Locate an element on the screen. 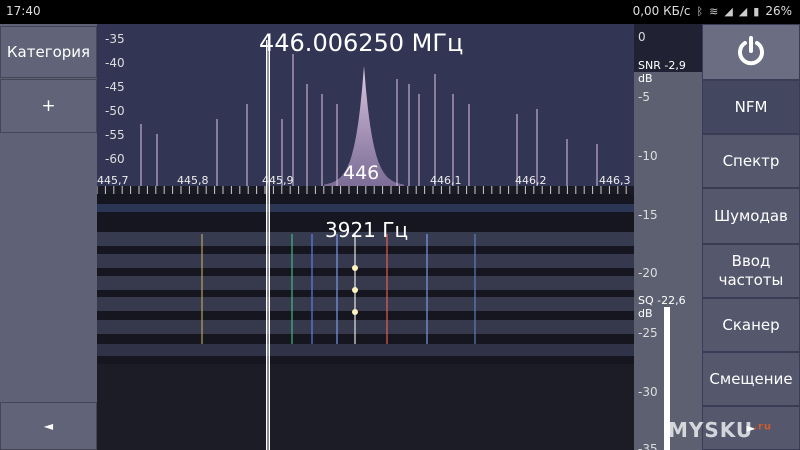 The width and height of the screenshot is (800, 450). snr-scale-label: -30 is located at coordinates (648, 392).